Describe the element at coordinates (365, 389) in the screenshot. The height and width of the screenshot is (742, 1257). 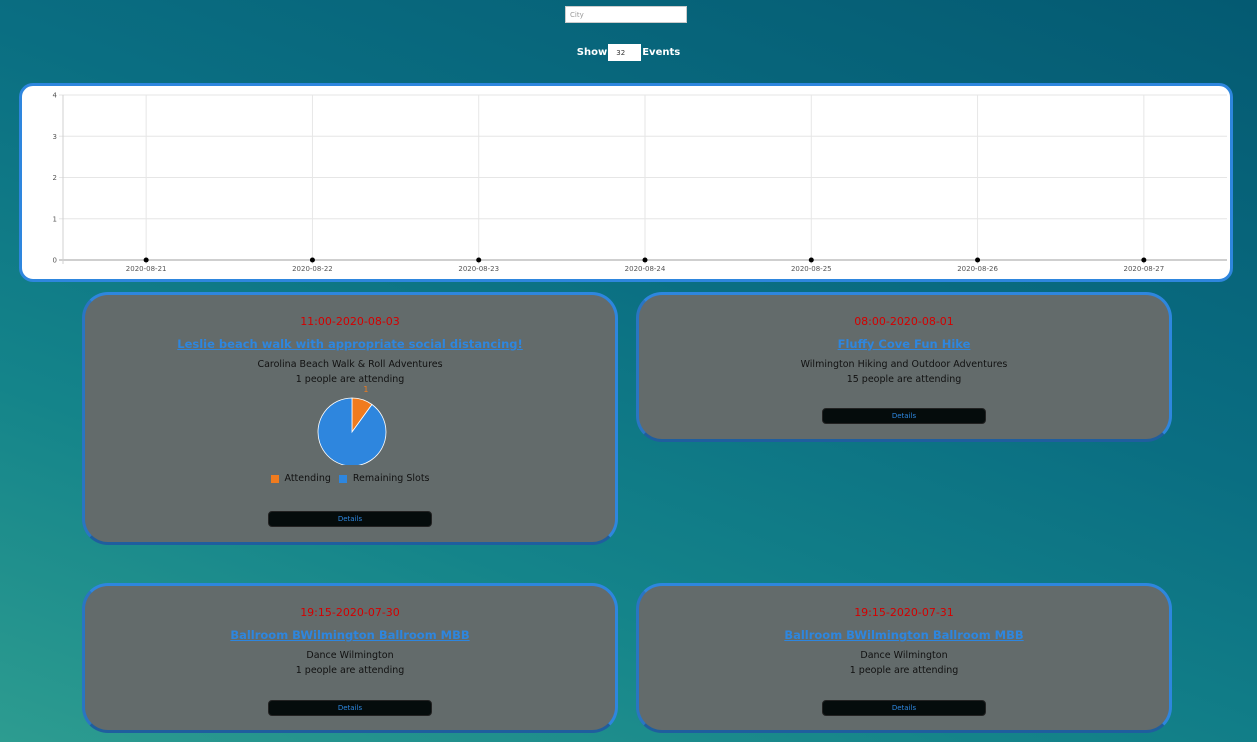
I see `pie-value-label: 1` at that location.